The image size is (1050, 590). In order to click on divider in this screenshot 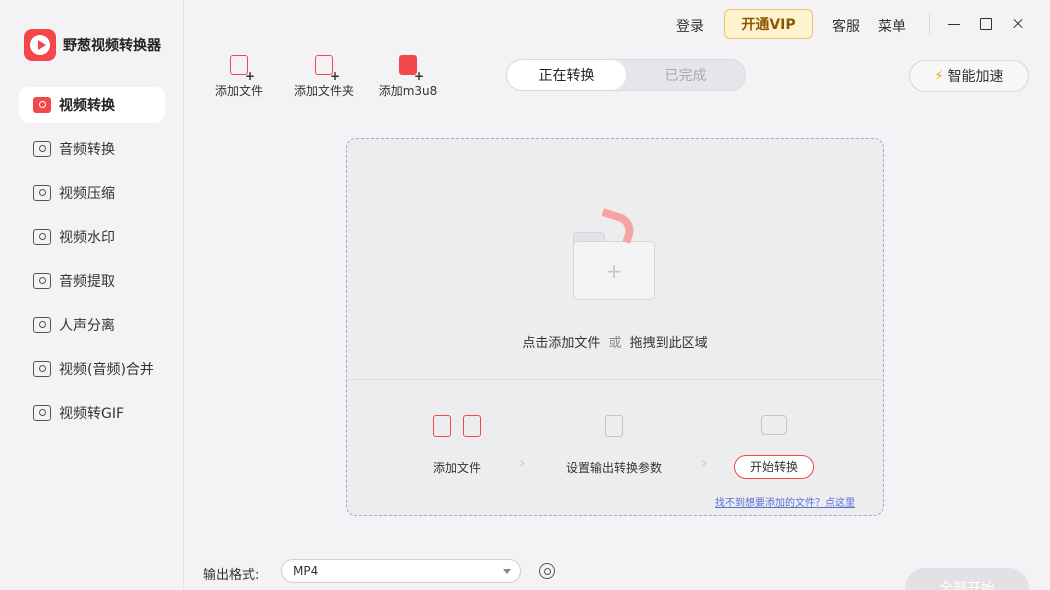, I will do `click(929, 24)`.